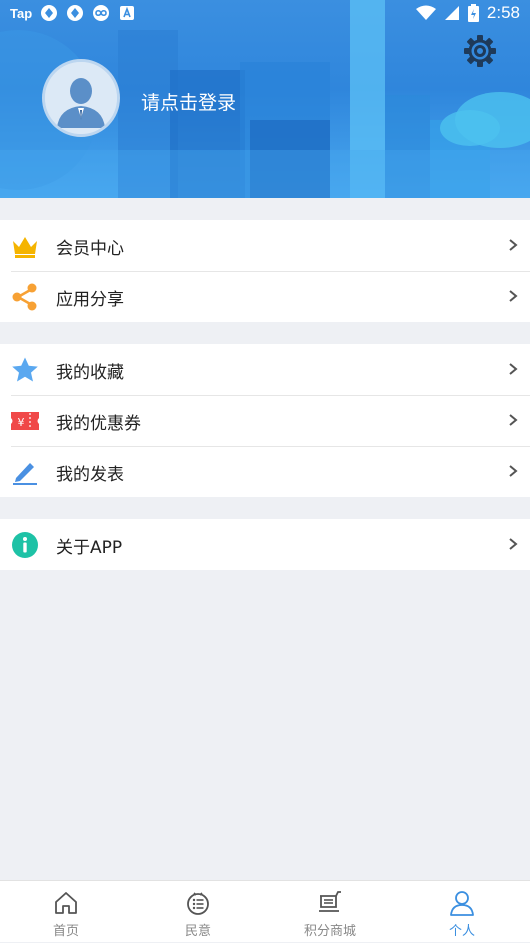 The image size is (530, 943). Describe the element at coordinates (330, 901) in the screenshot. I see `cart-icon` at that location.